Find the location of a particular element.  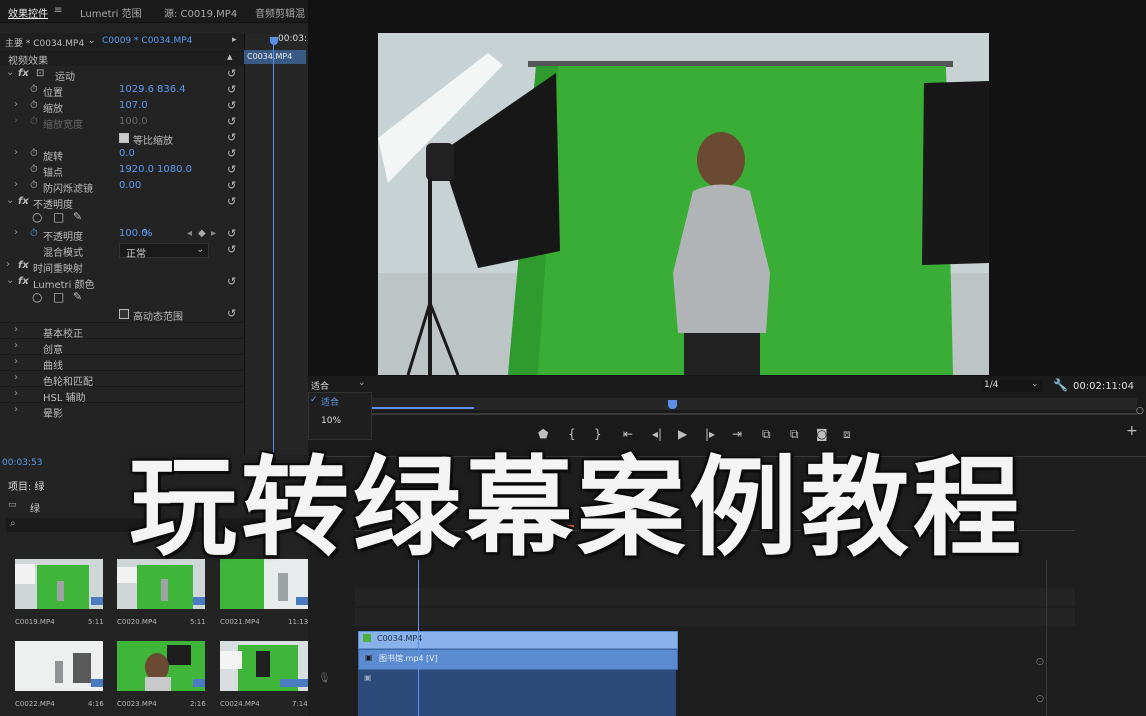

position-row: ⏱ 位置 1029.6 836.4 ↺ is located at coordinates (122, 90).